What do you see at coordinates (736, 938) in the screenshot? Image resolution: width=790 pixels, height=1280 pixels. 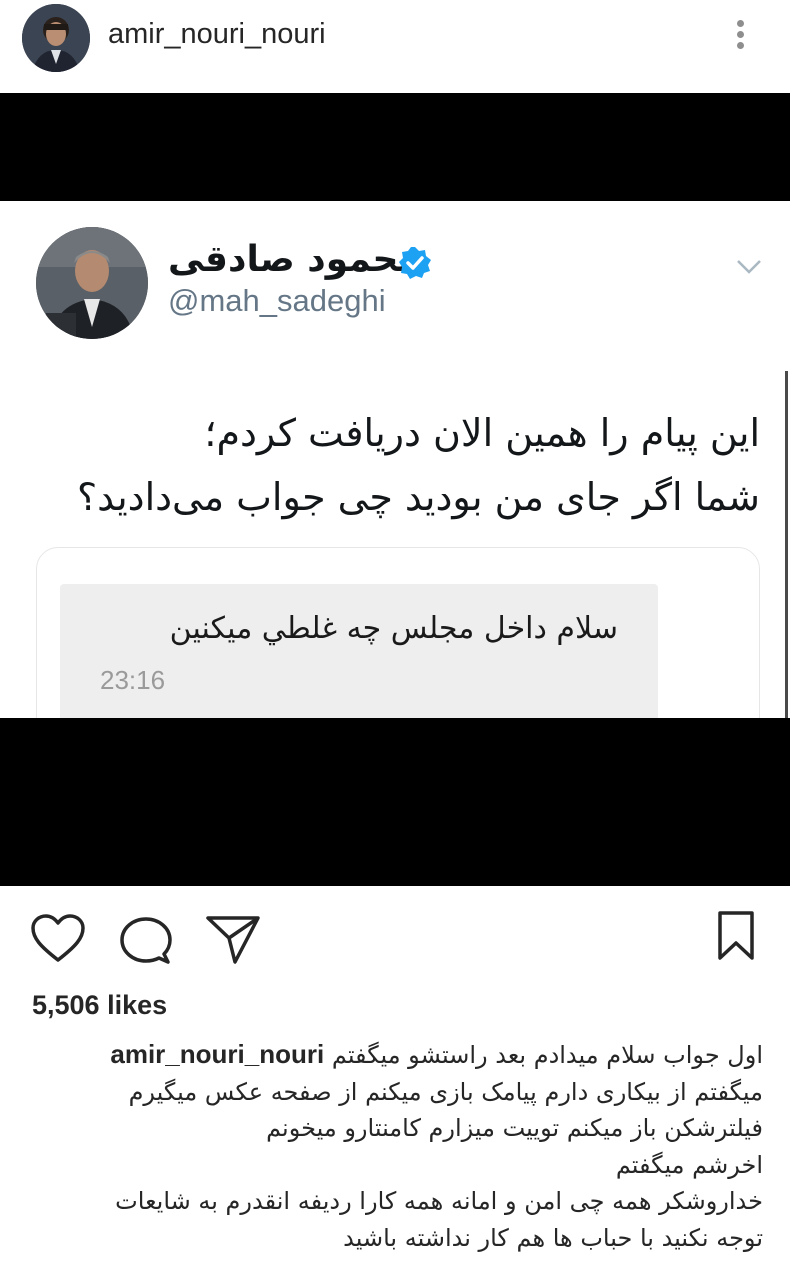 I see `bookmark-icon` at bounding box center [736, 938].